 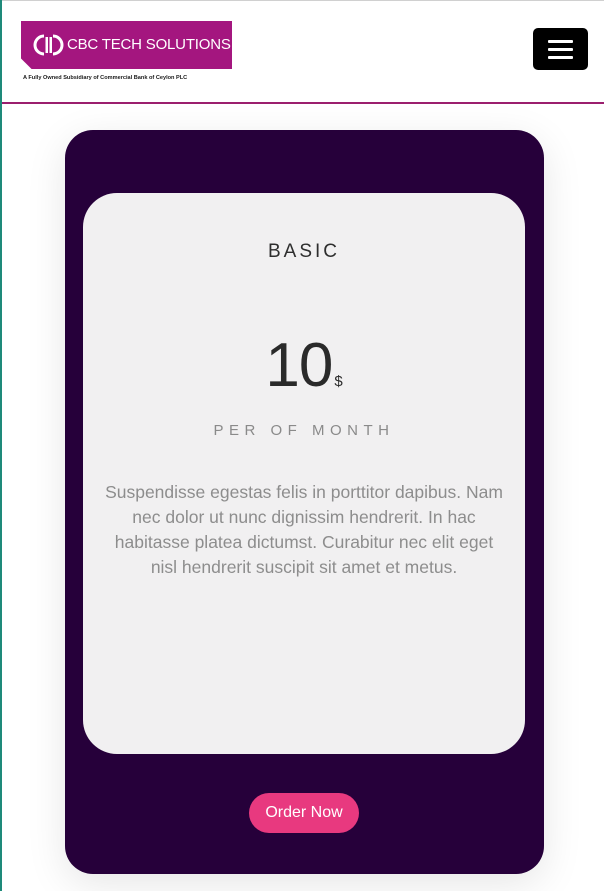 I want to click on price-amount: 10, so click(x=299, y=365).